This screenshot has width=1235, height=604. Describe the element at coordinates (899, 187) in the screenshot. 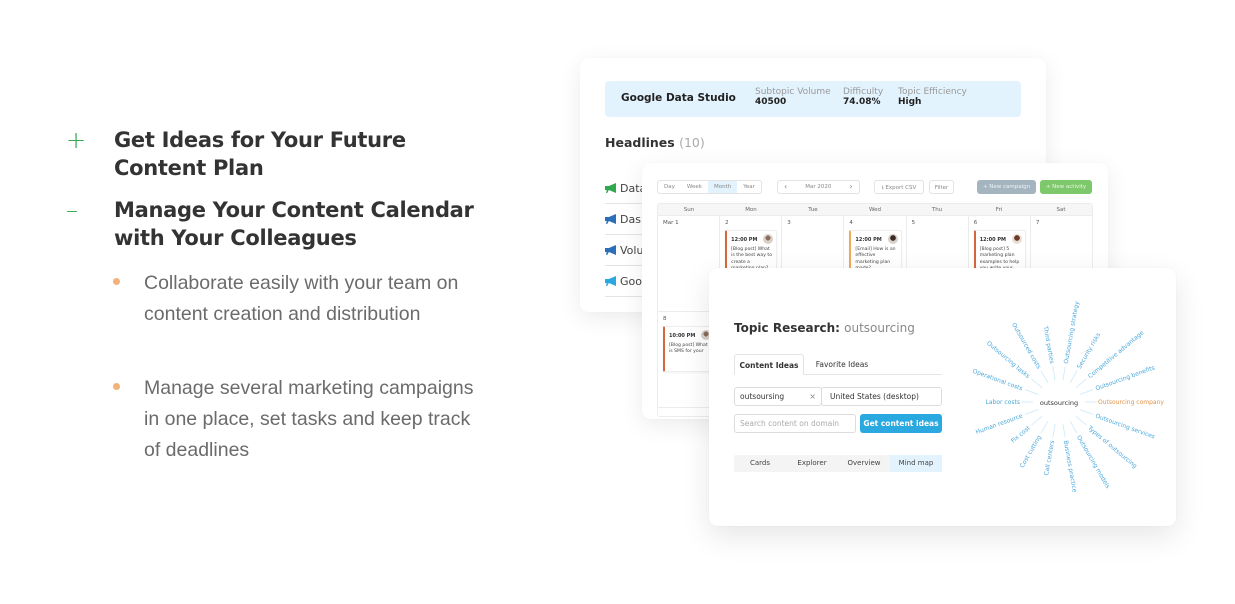

I see `export-csv-button: ⭳ Export CSV` at that location.